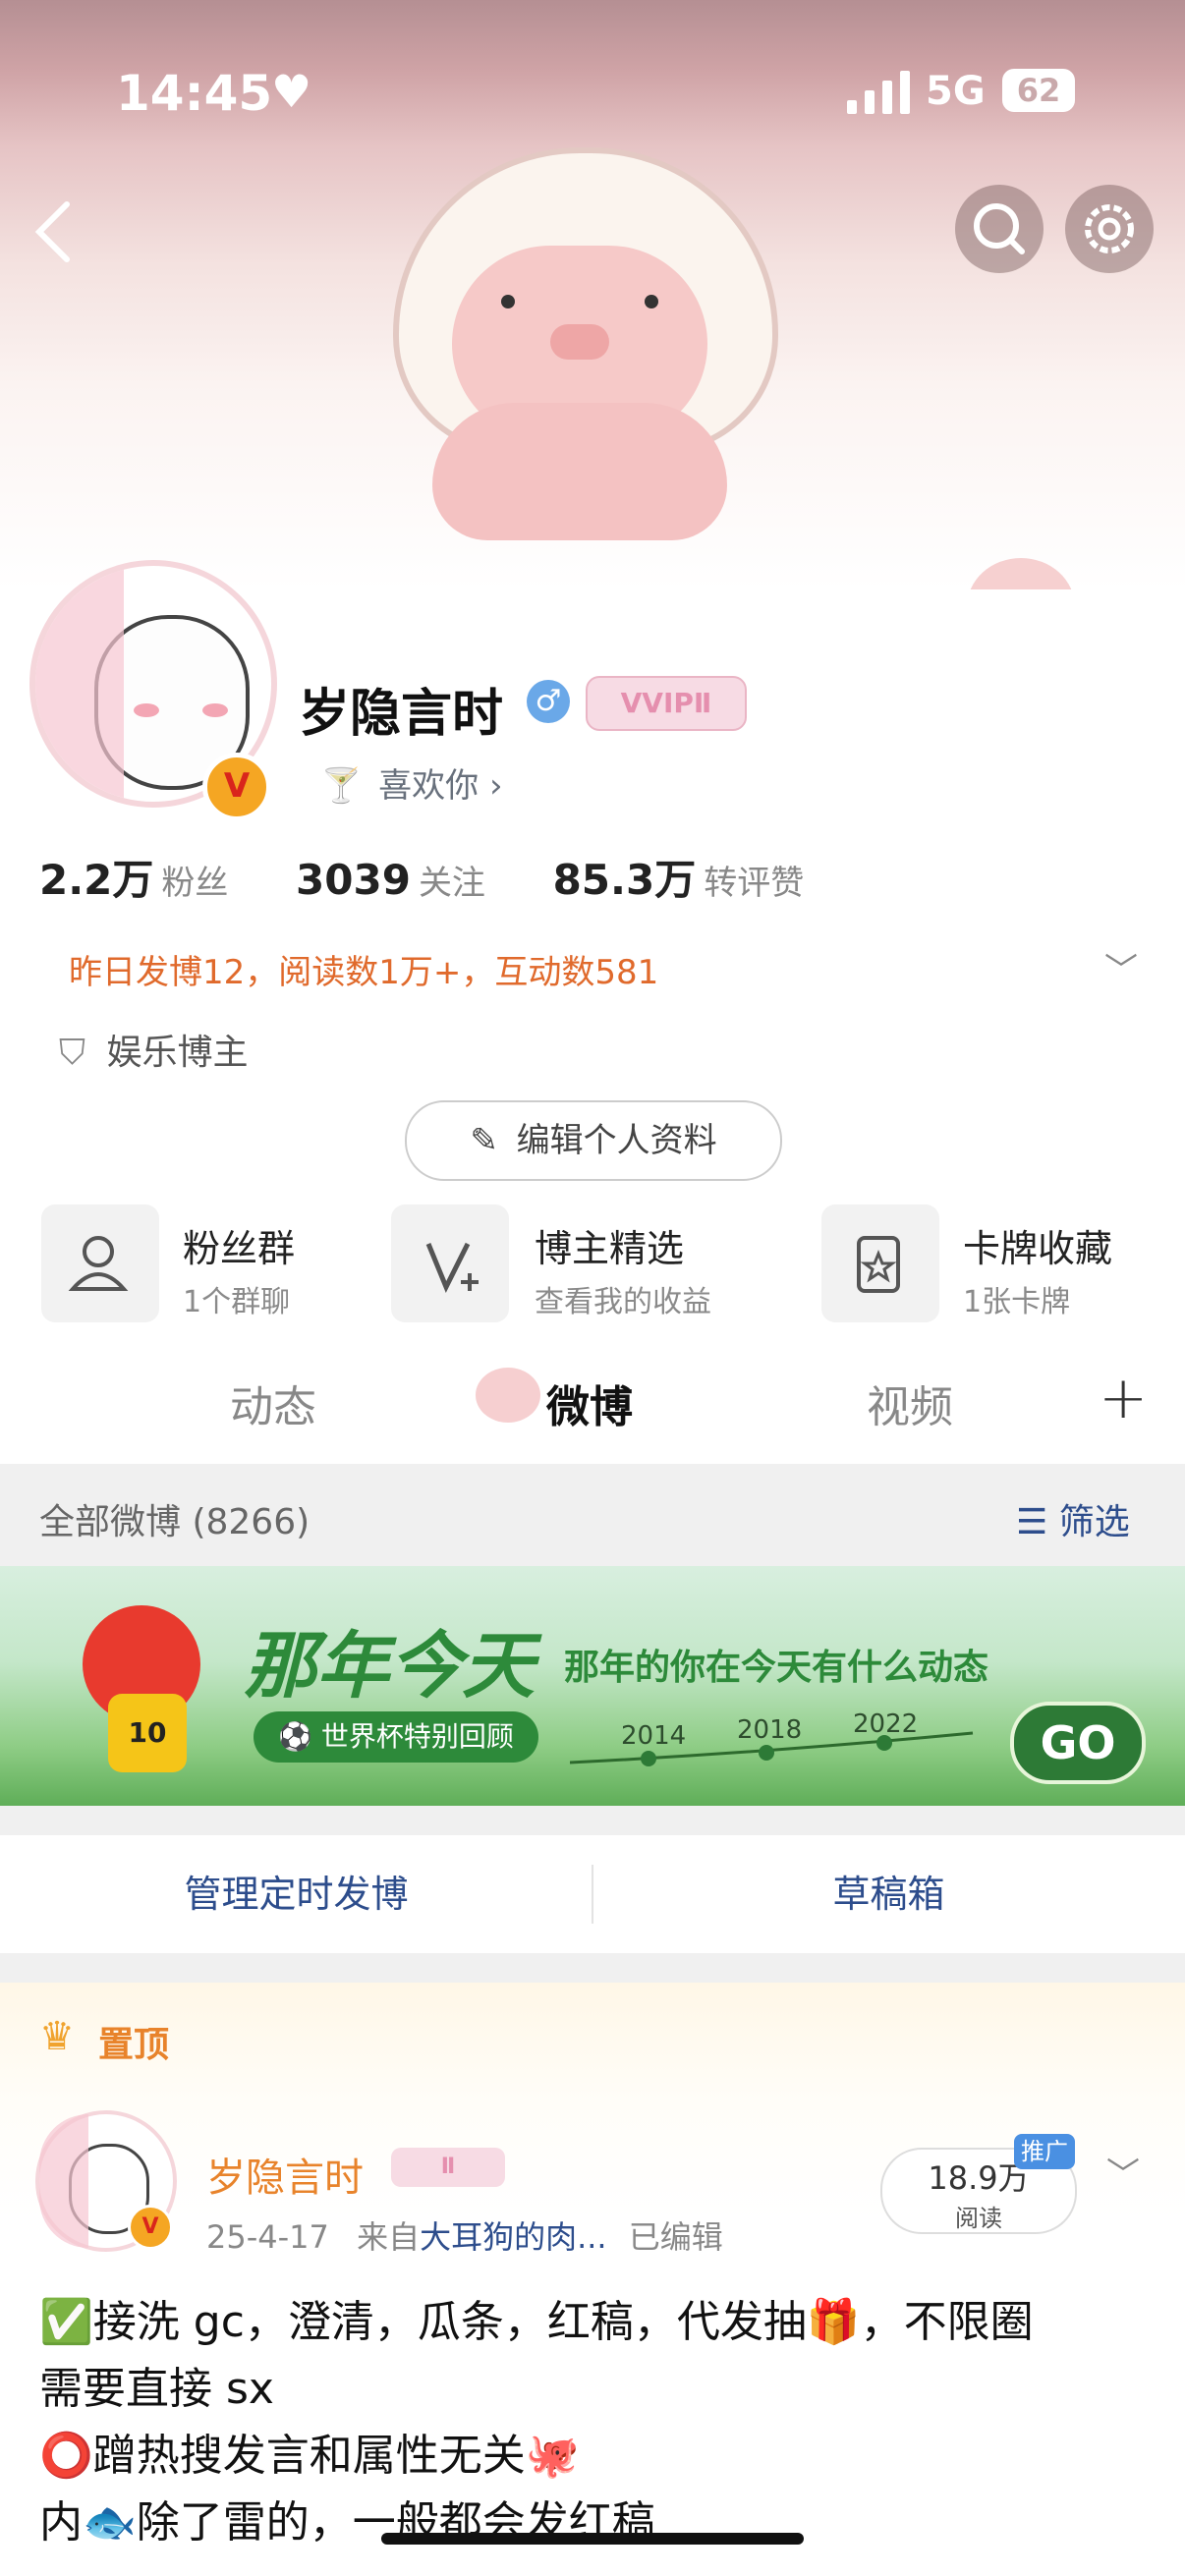 This screenshot has width=1185, height=2576. I want to click on battery-indicator: 62, so click(1038, 90).